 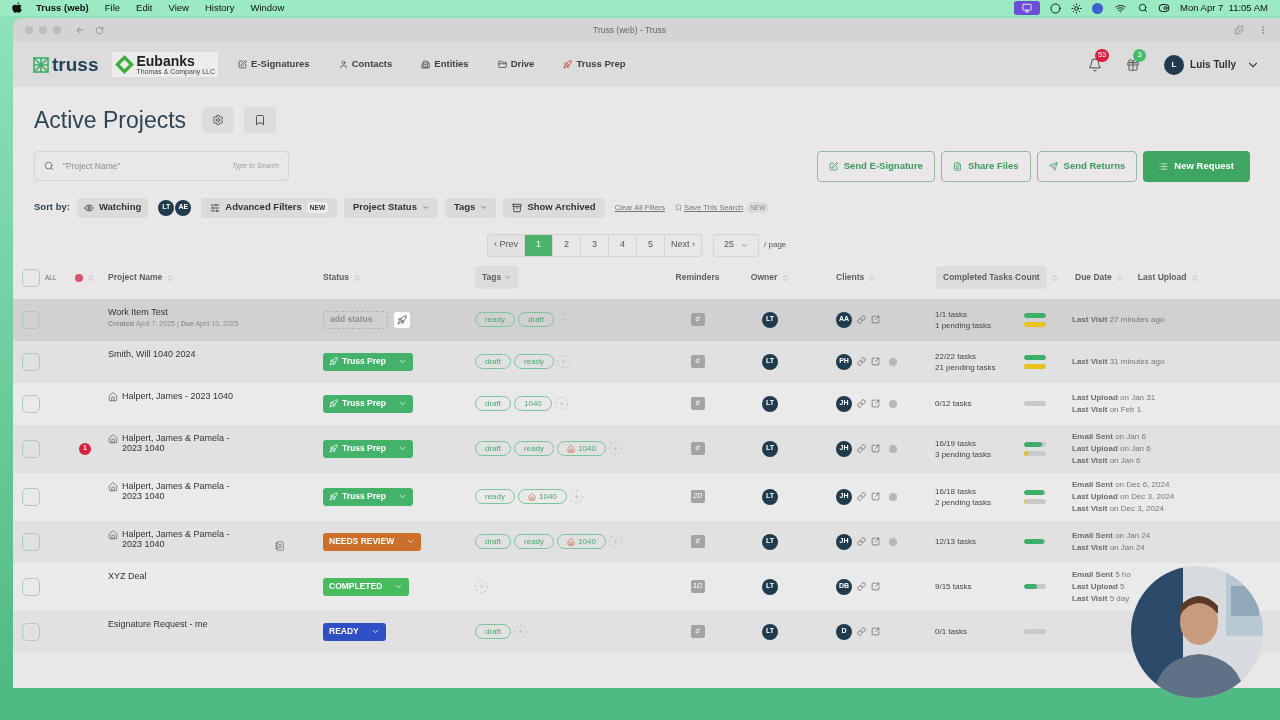 I want to click on app-name: Truss (web), so click(x=62, y=8).